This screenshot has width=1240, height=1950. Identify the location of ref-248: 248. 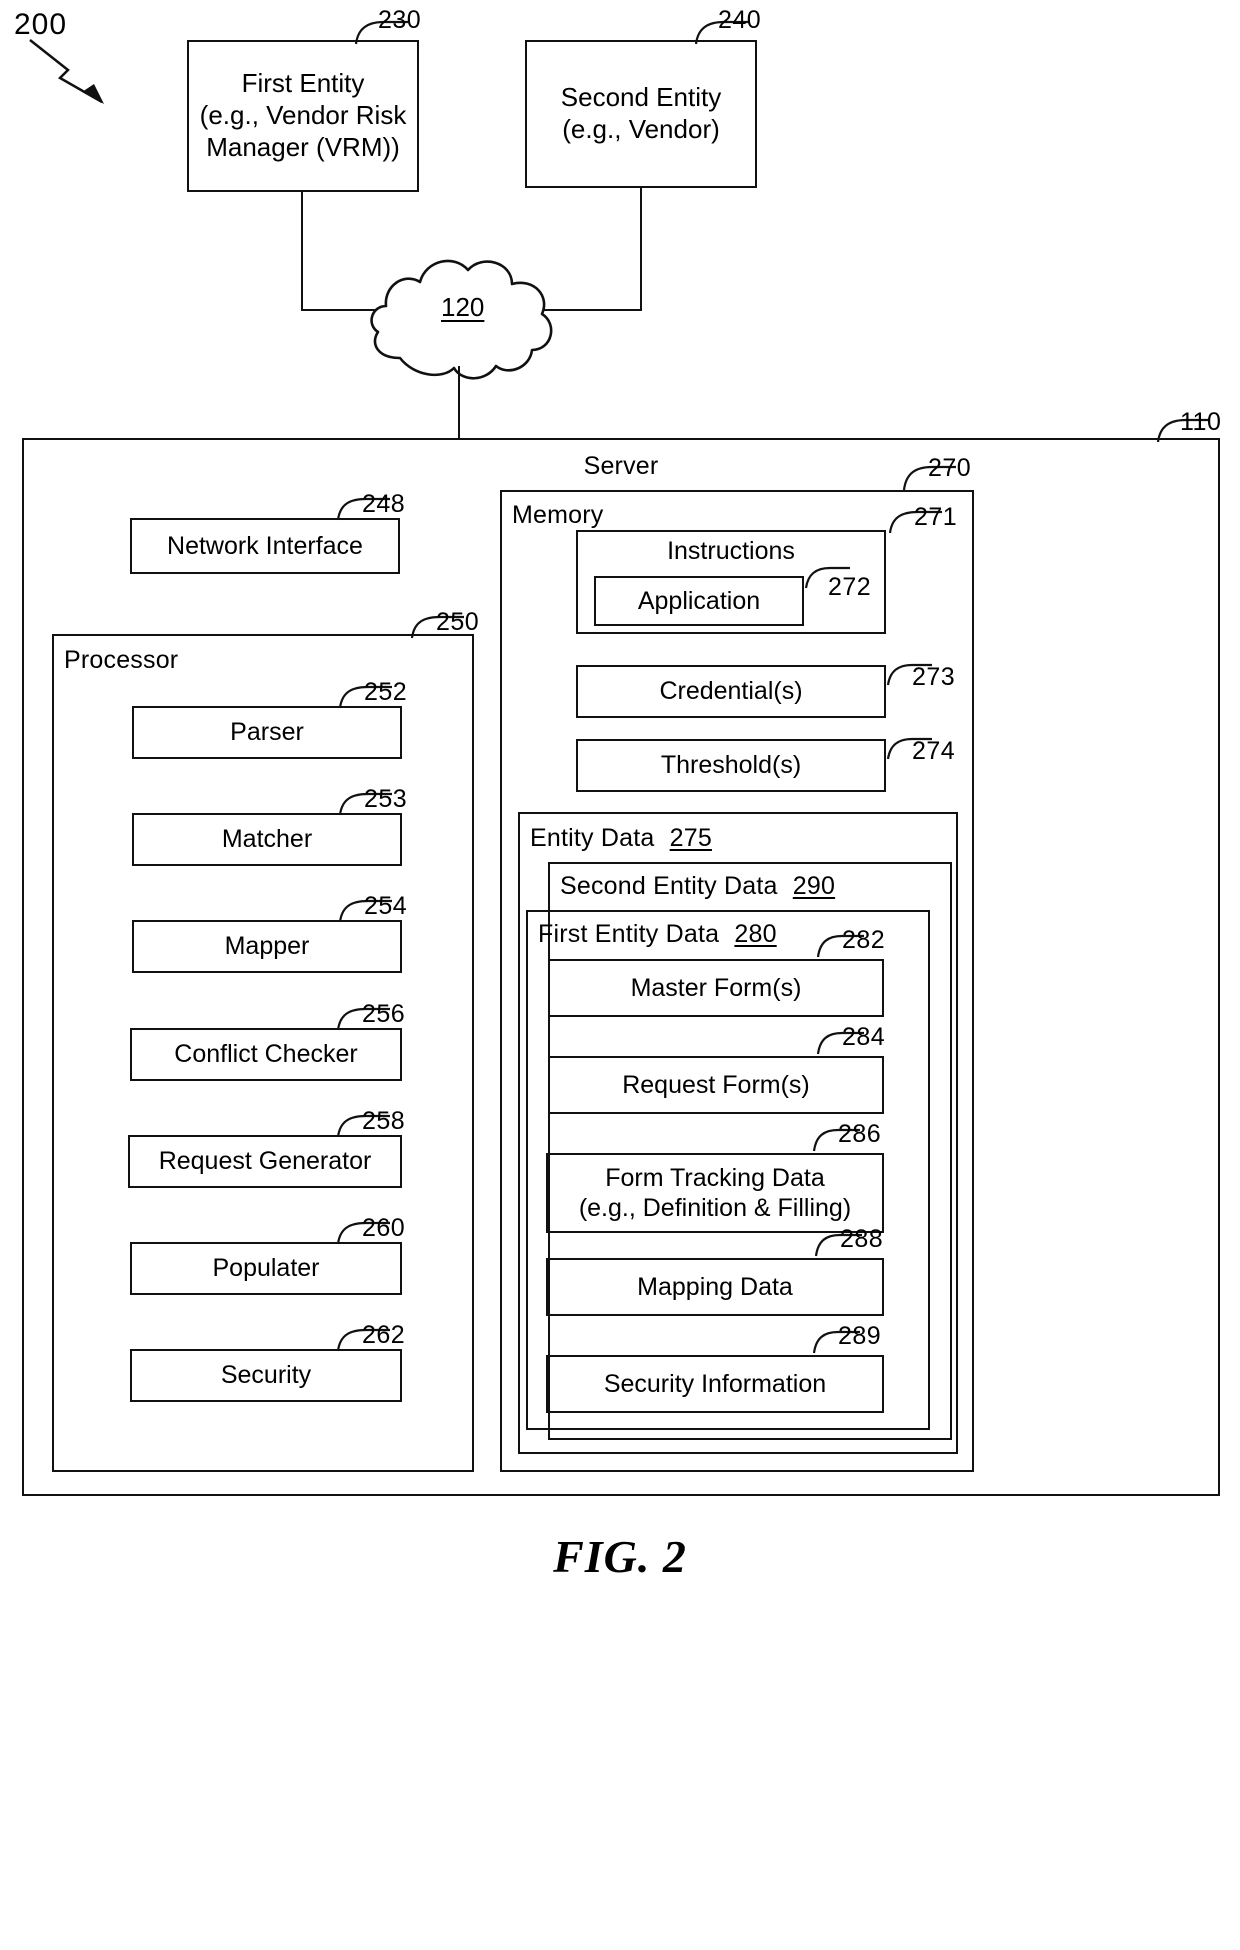
(384, 504).